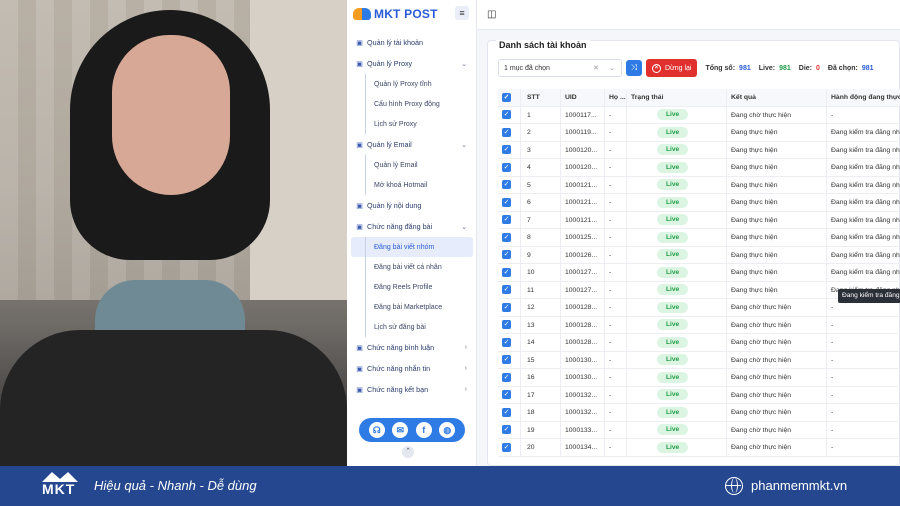 The height and width of the screenshot is (506, 900). I want to click on table-row: ✓ 15 1000130... - Live Đang chờ thực hiện -, so click(699, 360).